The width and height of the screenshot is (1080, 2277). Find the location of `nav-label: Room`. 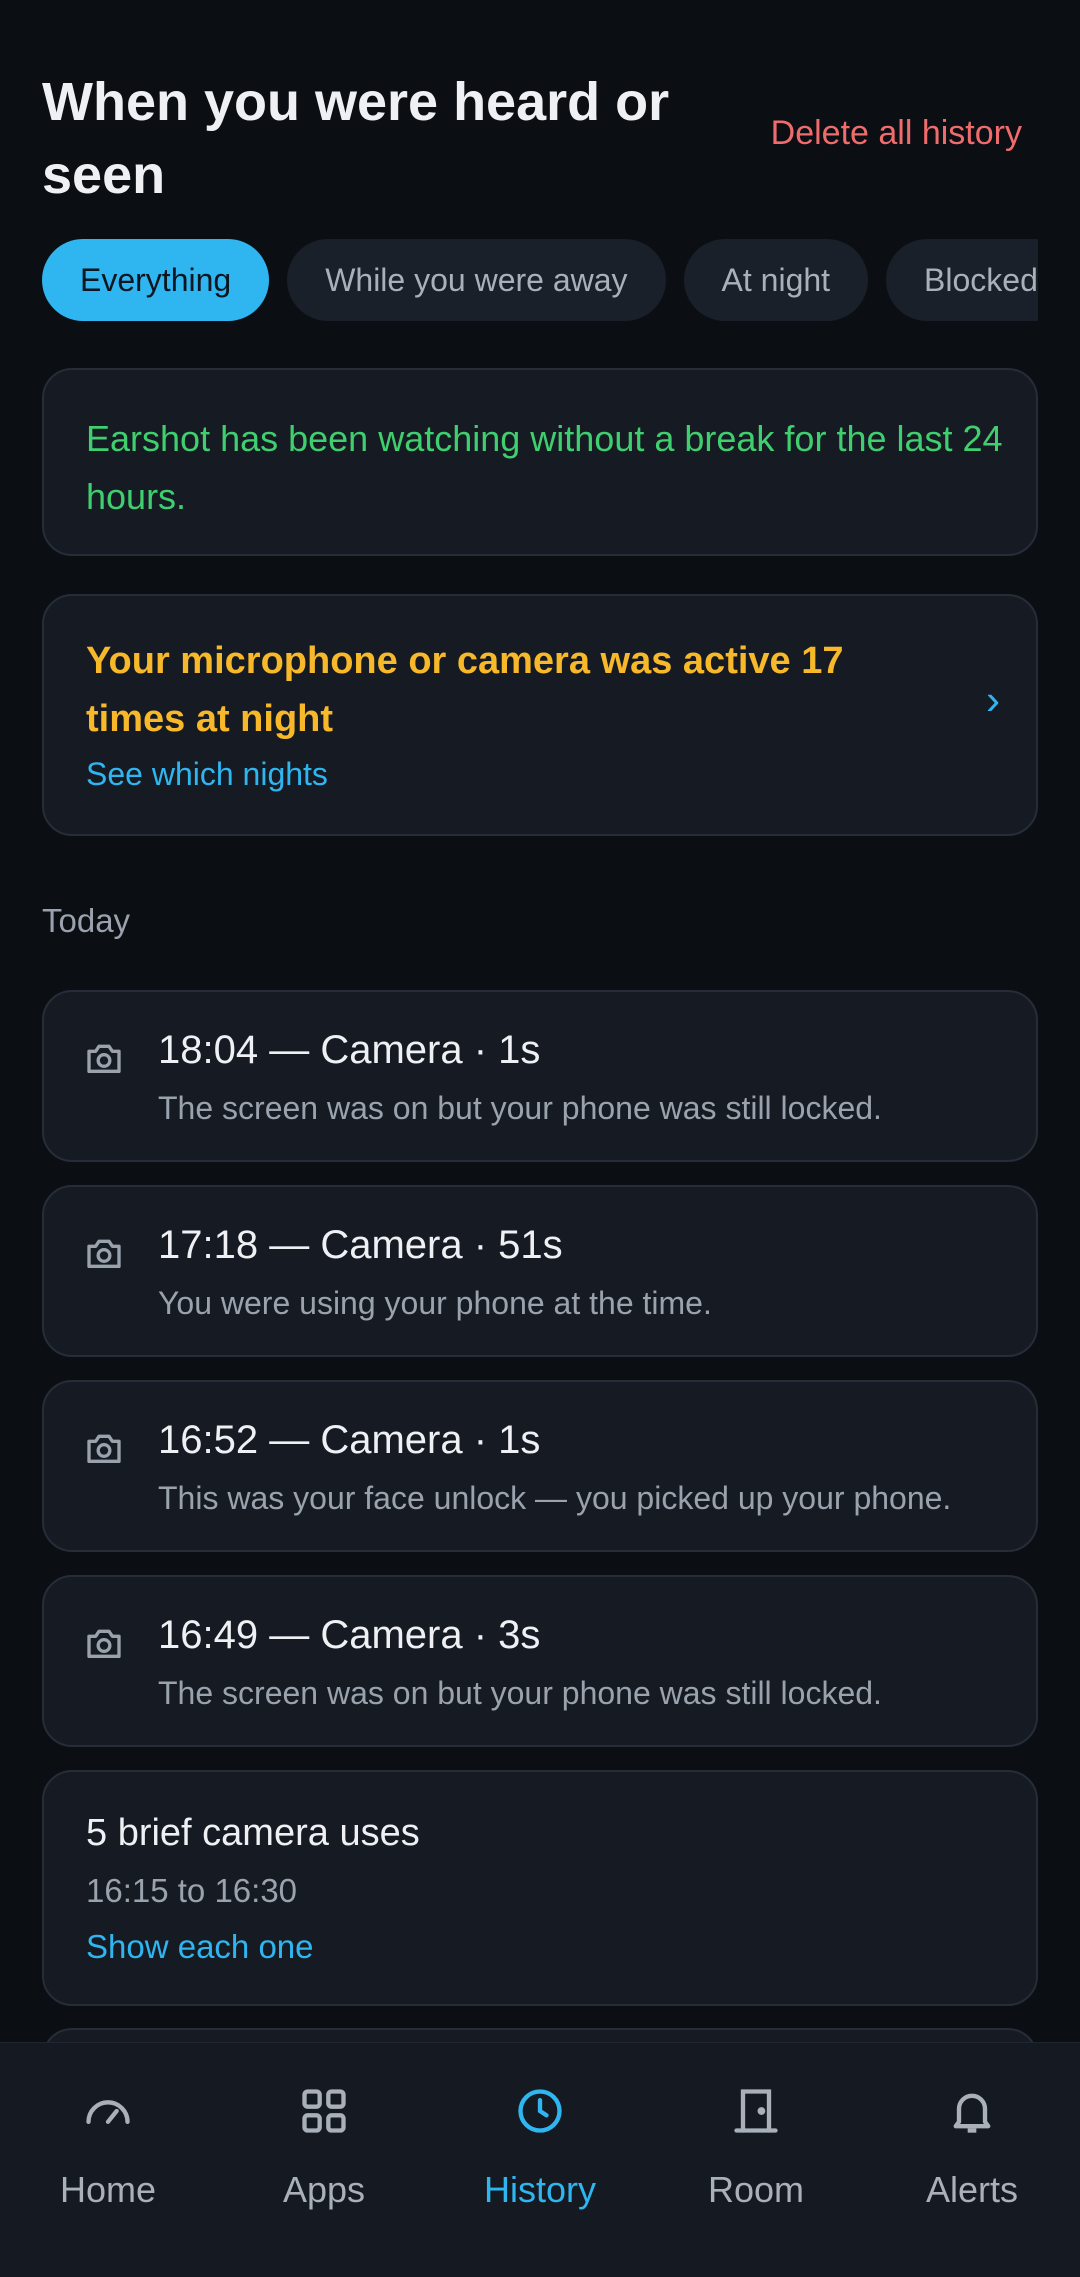

nav-label: Room is located at coordinates (756, 2189).